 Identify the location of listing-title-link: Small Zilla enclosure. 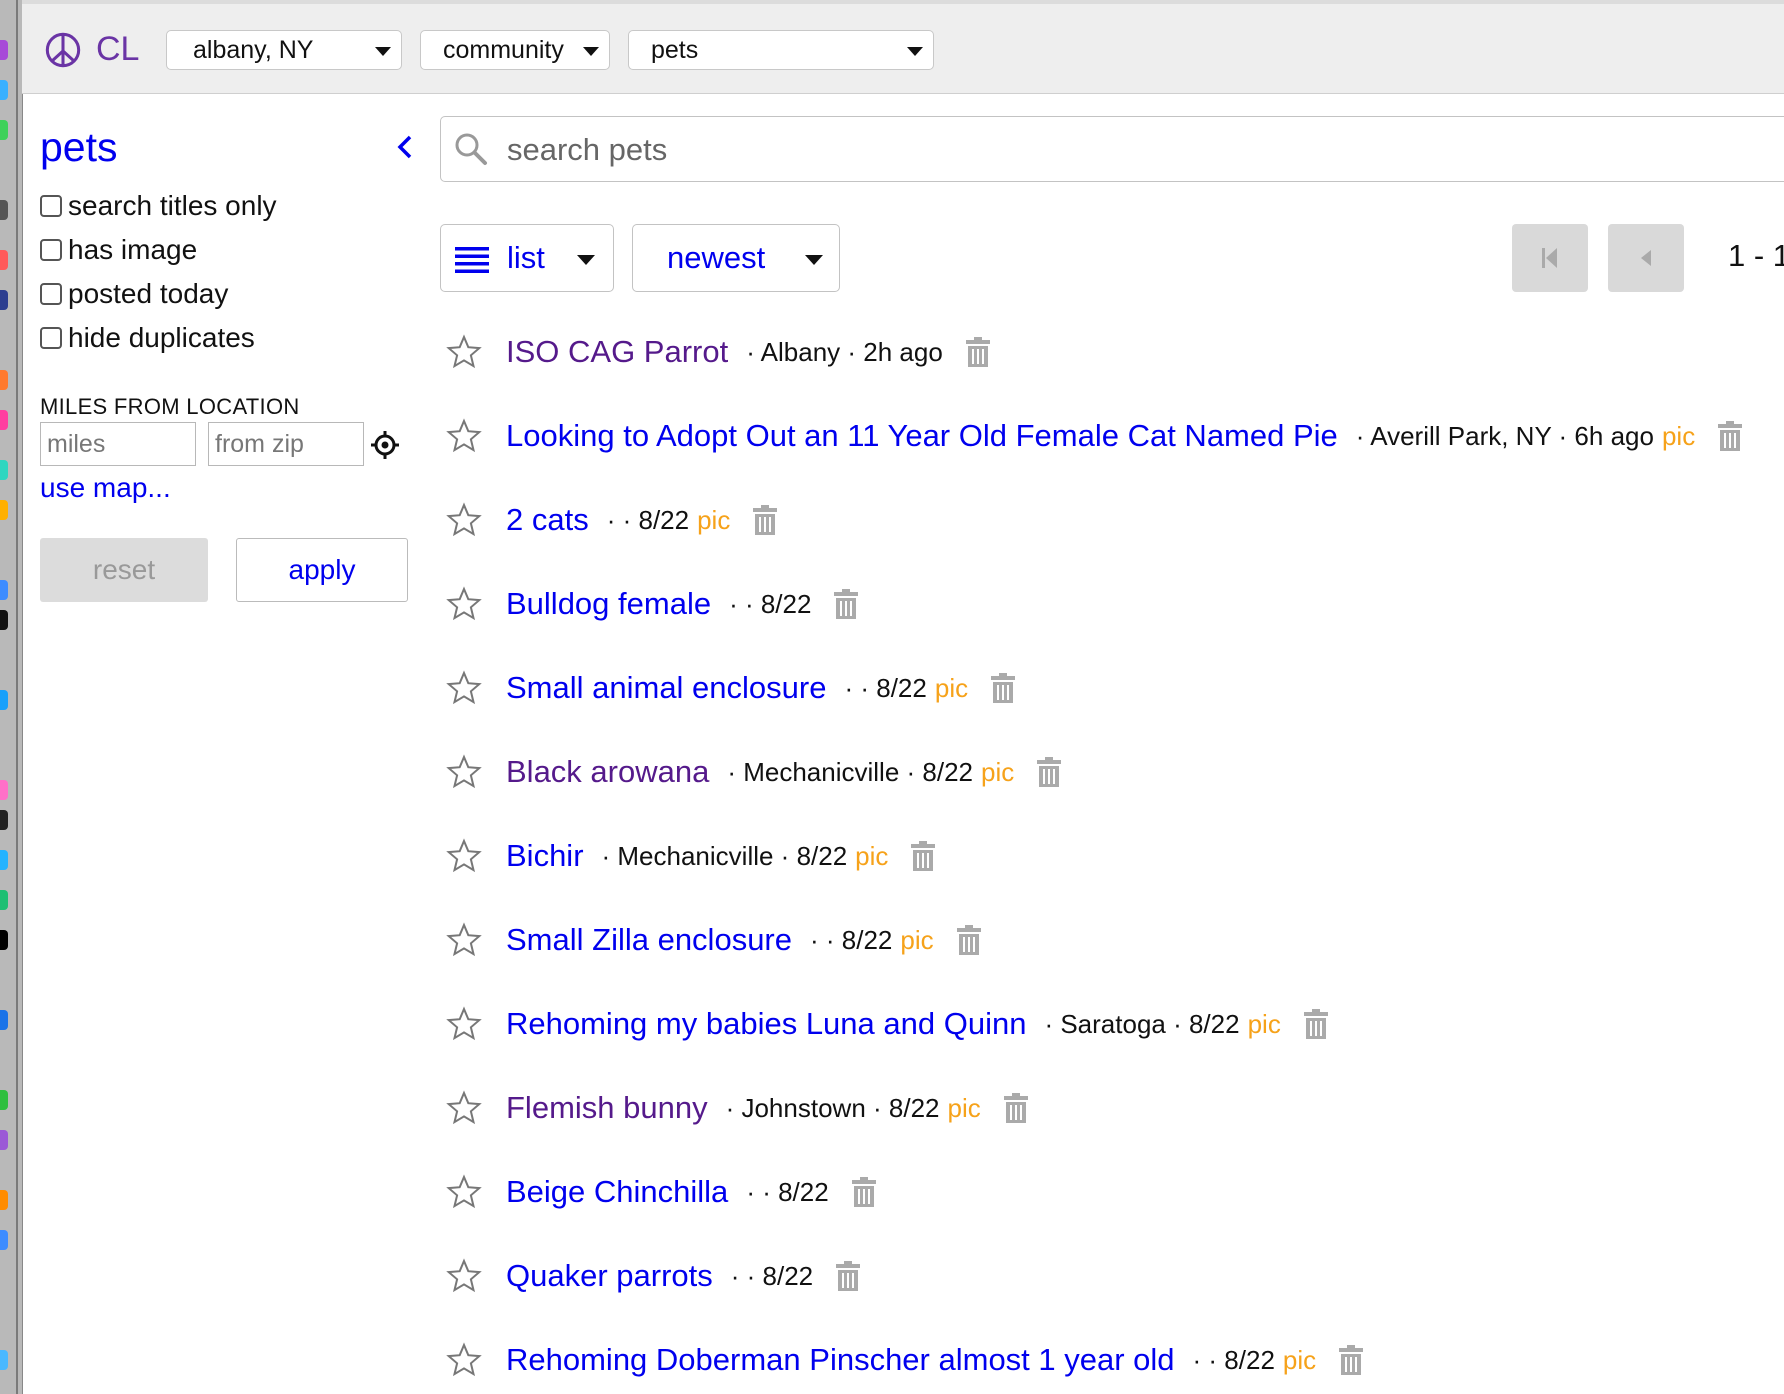
(649, 940).